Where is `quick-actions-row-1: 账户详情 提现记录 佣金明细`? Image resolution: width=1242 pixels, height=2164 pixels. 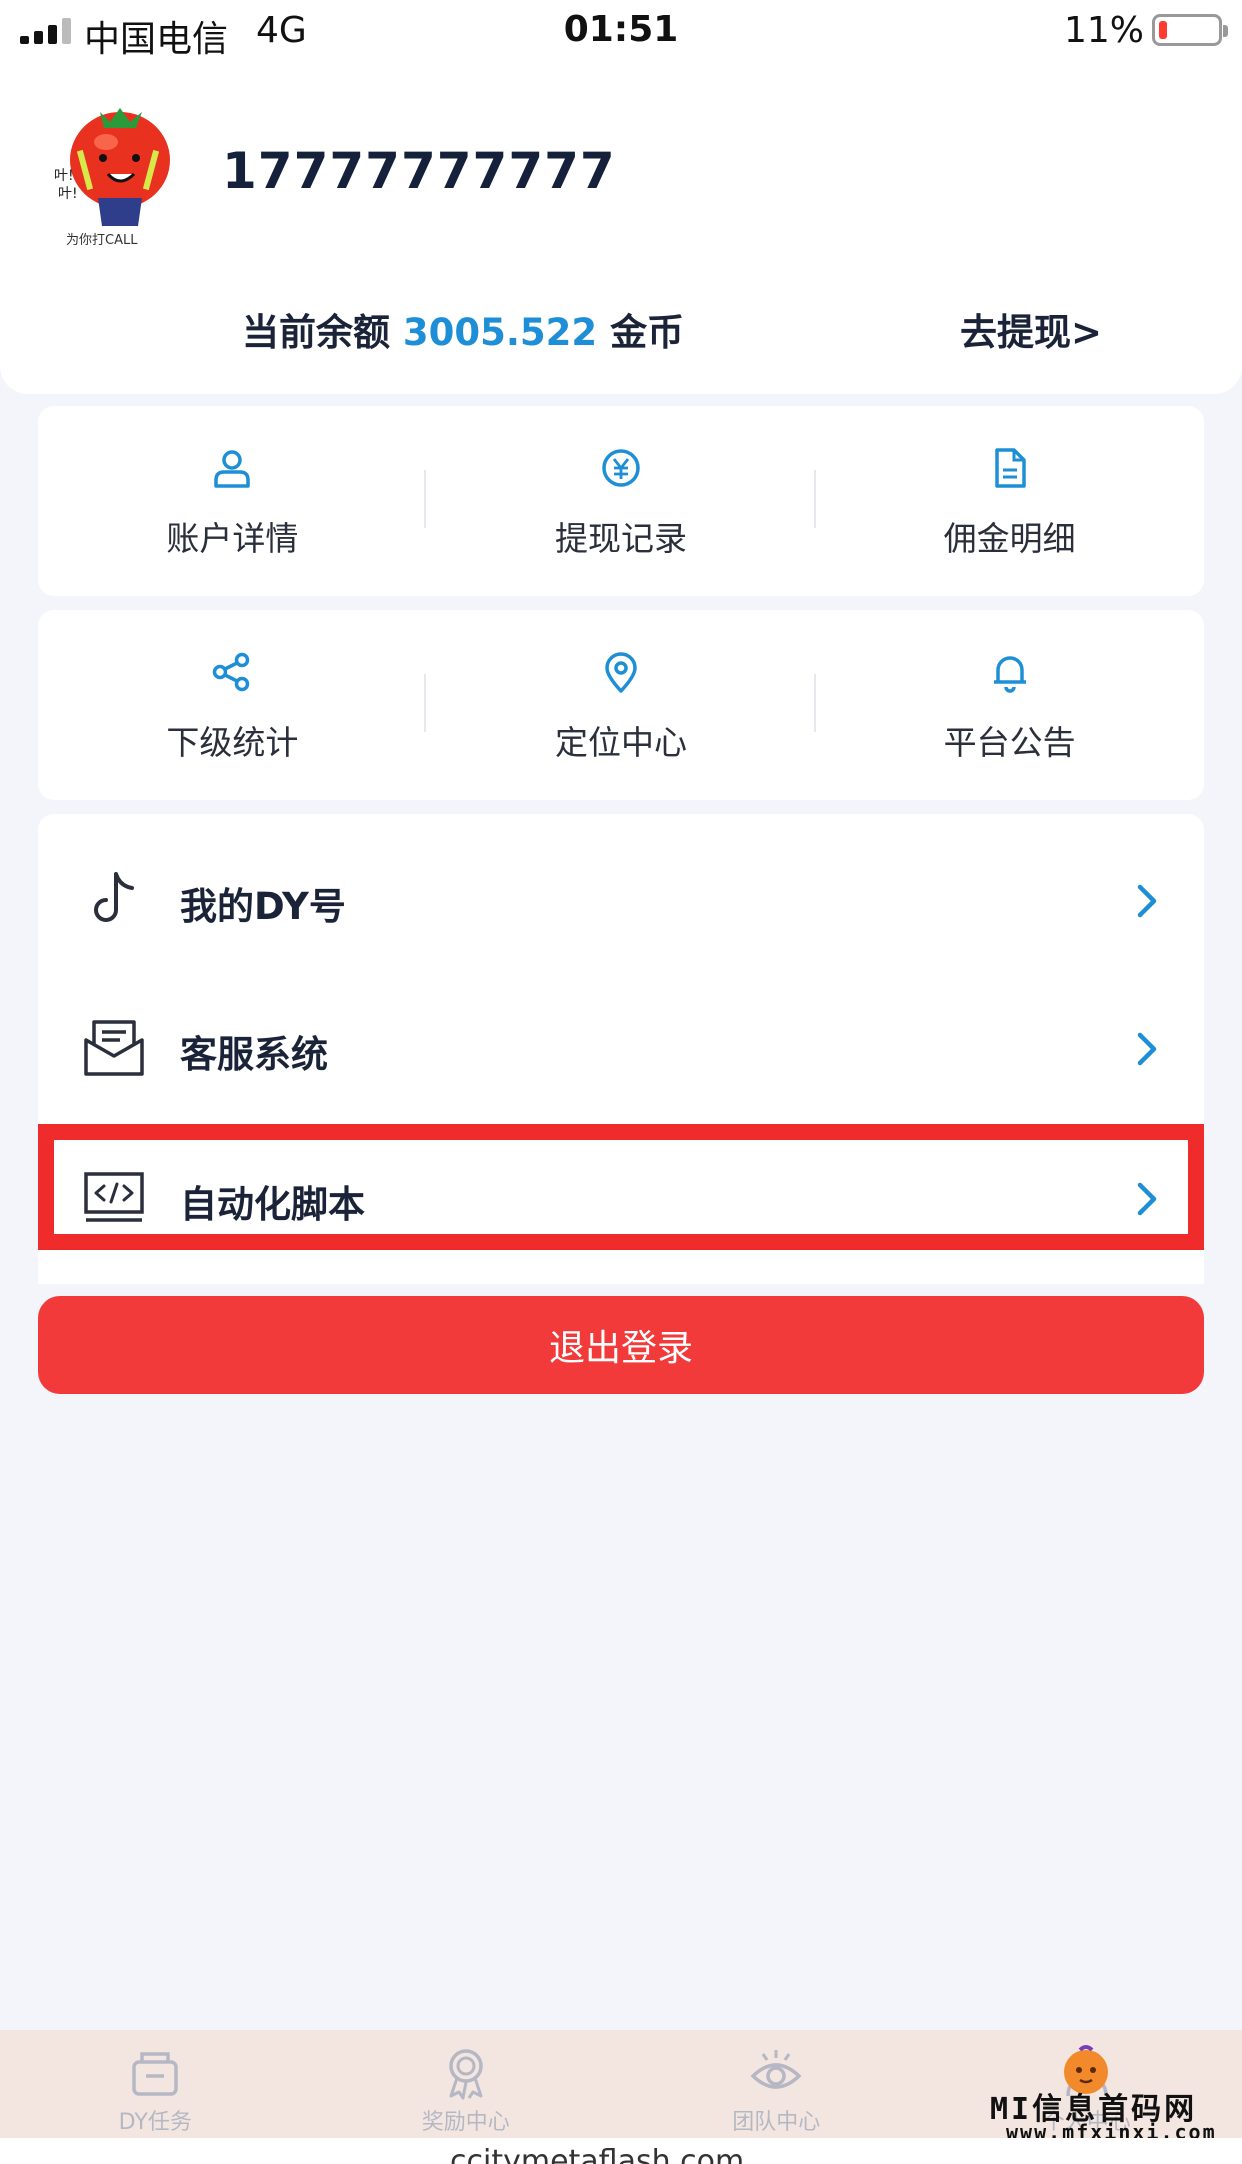
quick-actions-row-1: 账户详情 提现记录 佣金明细 is located at coordinates (621, 501).